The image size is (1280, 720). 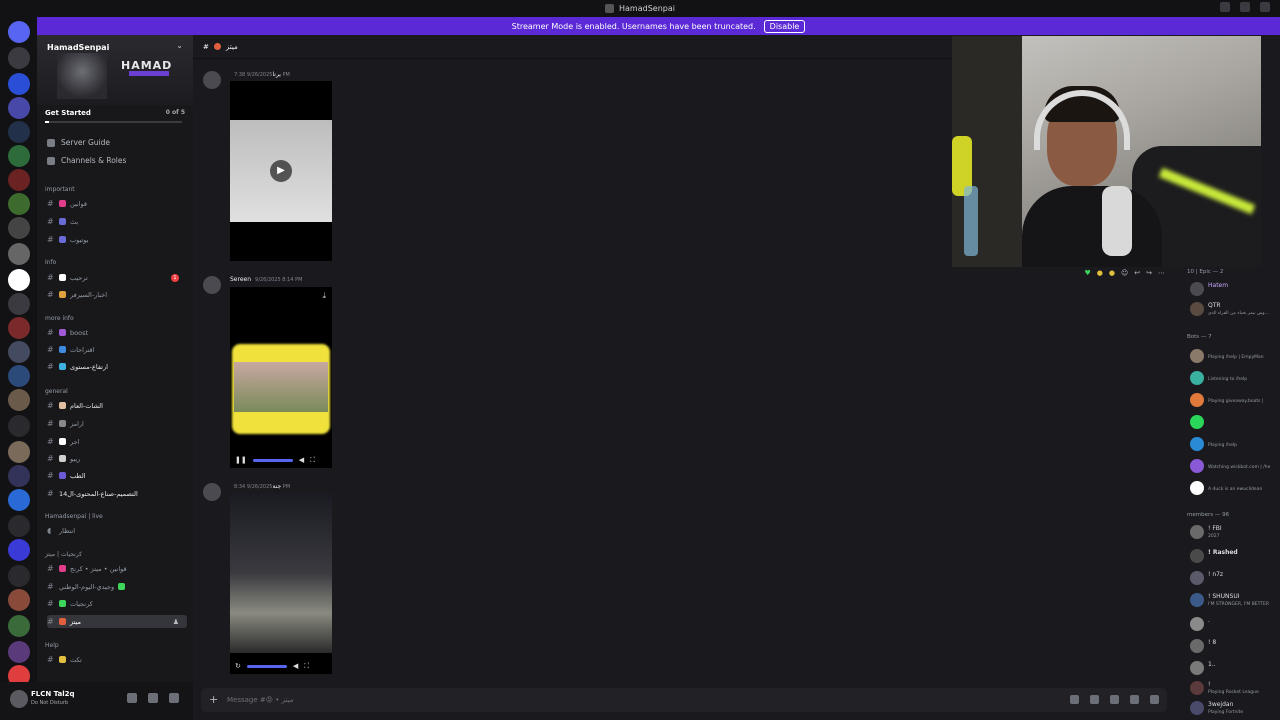 I want to click on video-attachment: ↻ ◀ ⛶, so click(x=281, y=583).